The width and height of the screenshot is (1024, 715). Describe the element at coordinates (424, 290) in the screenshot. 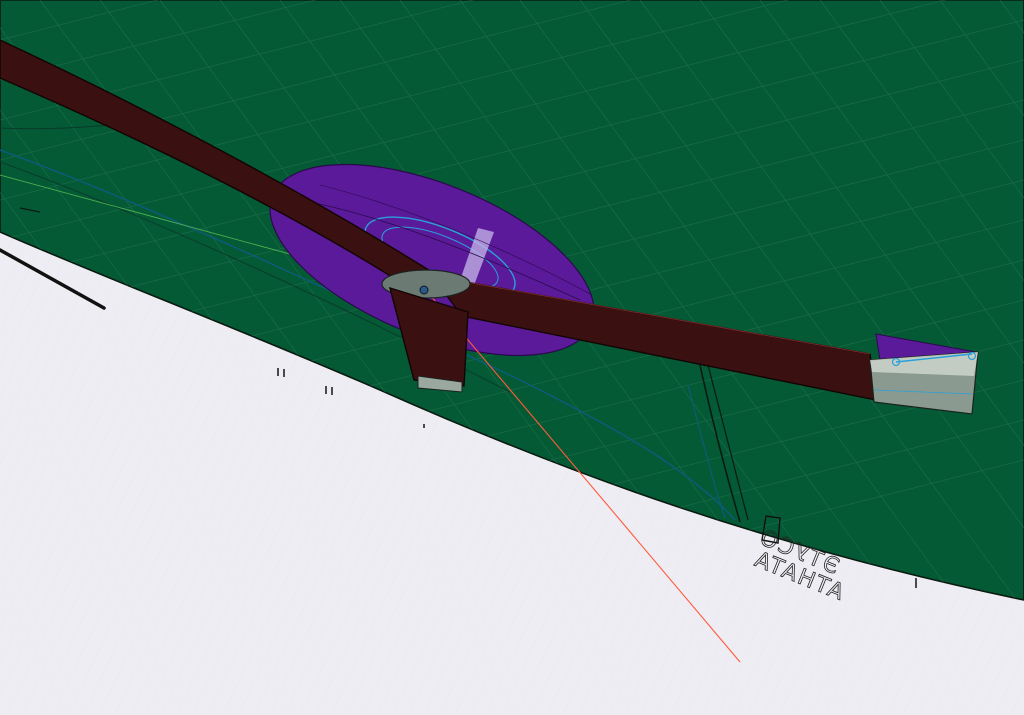

I see `hub-pivot` at that location.